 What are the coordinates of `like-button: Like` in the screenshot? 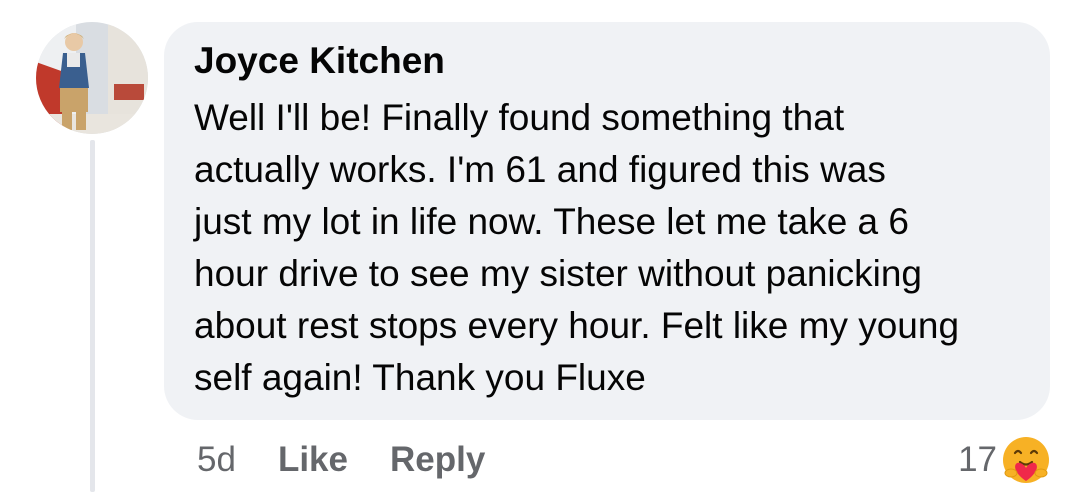 It's located at (313, 460).